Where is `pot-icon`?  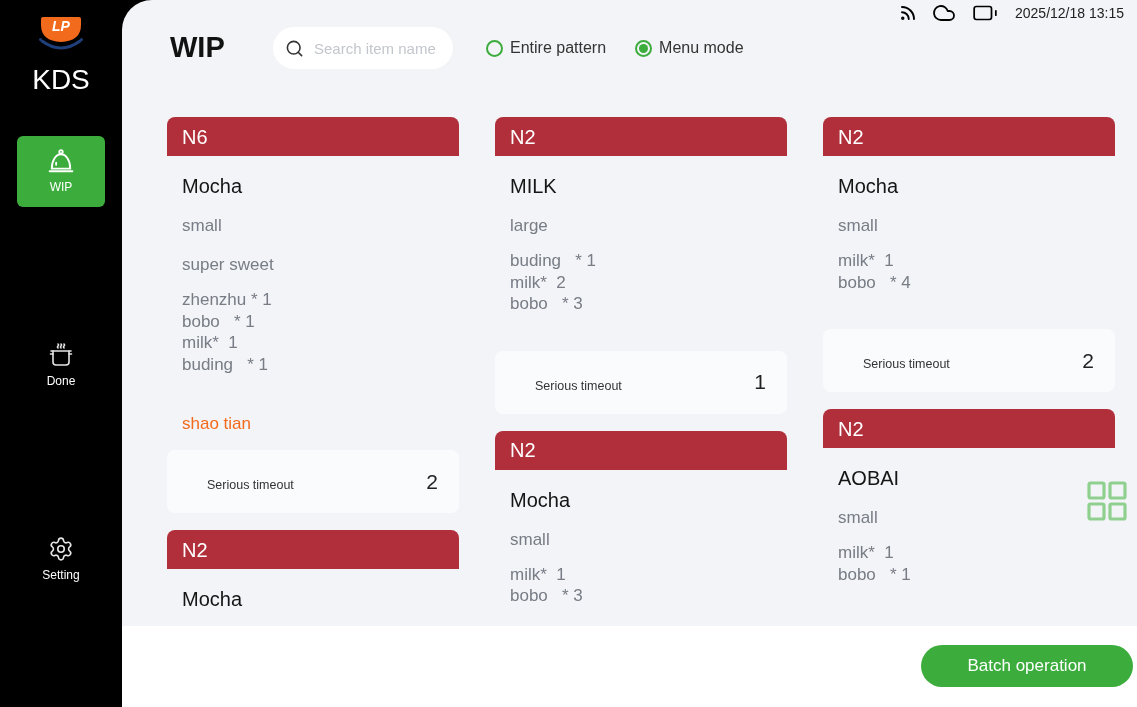 pot-icon is located at coordinates (61, 355).